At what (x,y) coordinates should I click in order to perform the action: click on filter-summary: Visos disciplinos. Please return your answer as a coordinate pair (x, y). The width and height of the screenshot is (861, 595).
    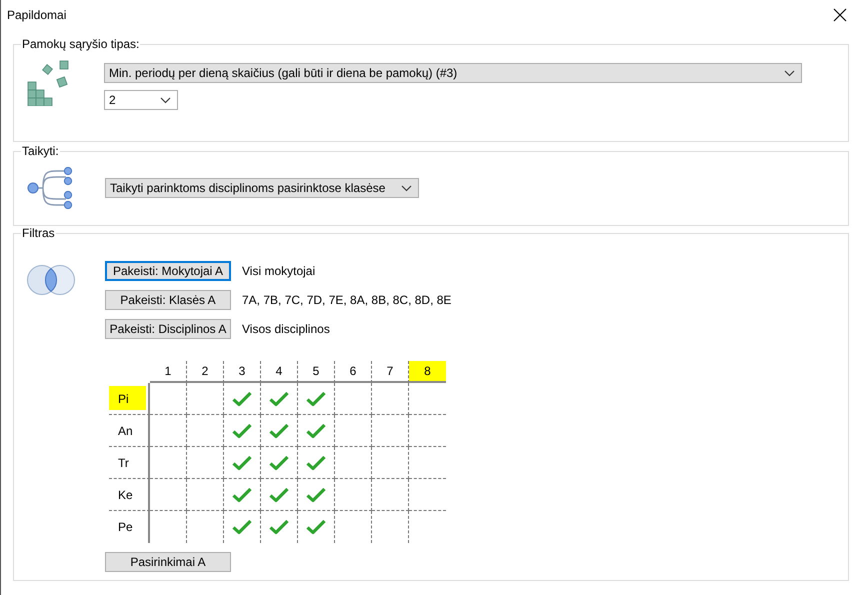
    Looking at the image, I should click on (286, 329).